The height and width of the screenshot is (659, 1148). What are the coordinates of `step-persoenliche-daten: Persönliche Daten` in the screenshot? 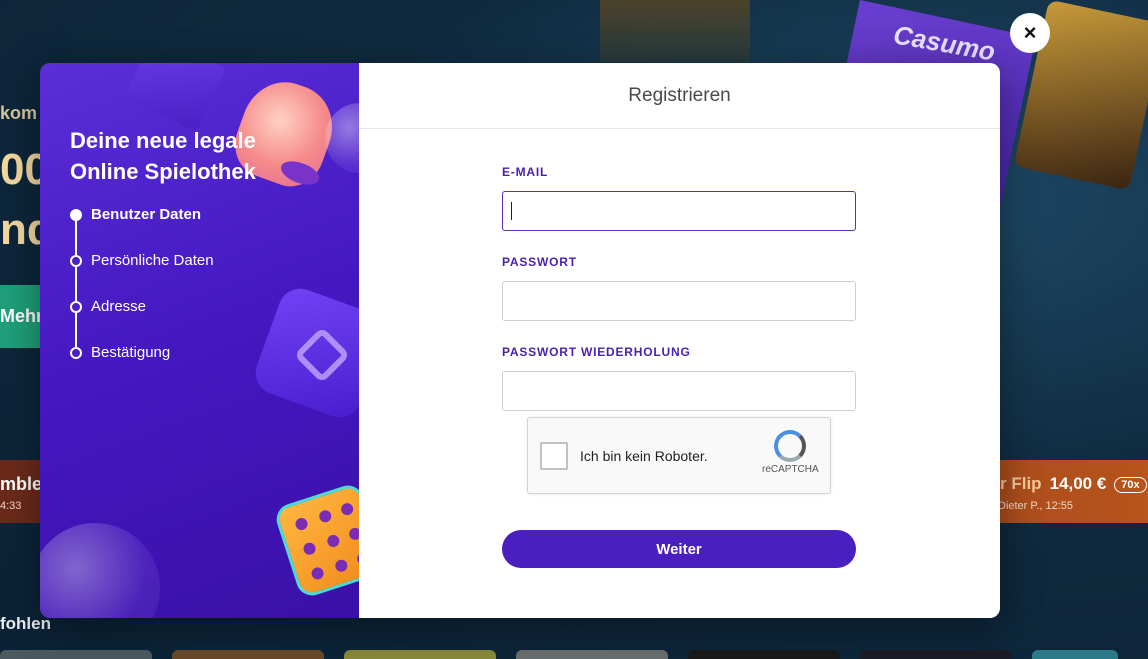 It's located at (142, 275).